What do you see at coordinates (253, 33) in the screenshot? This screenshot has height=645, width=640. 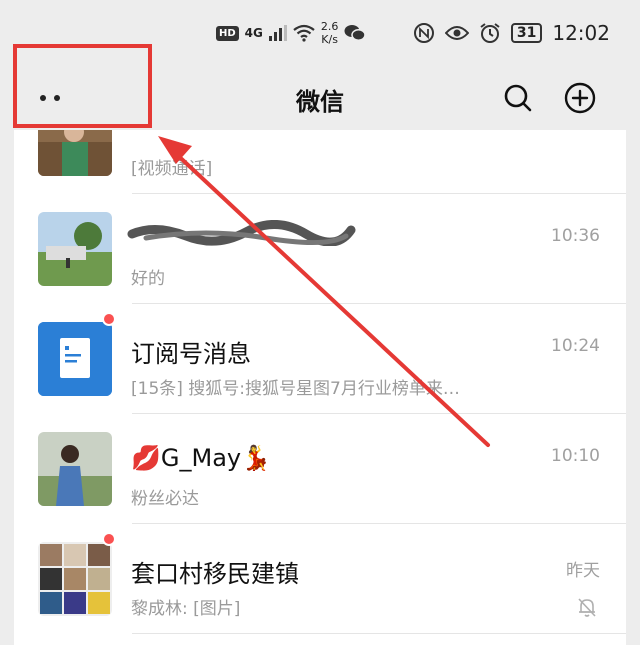 I see `signal-indicator: 4G` at bounding box center [253, 33].